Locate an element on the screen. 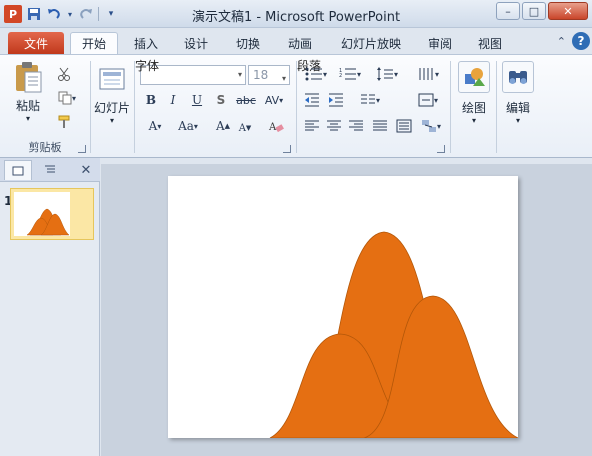 This screenshot has height=456, width=592. group-clipboard: 粘贴 ▾ ▾ 剪贴板 is located at coordinates (45, 107).